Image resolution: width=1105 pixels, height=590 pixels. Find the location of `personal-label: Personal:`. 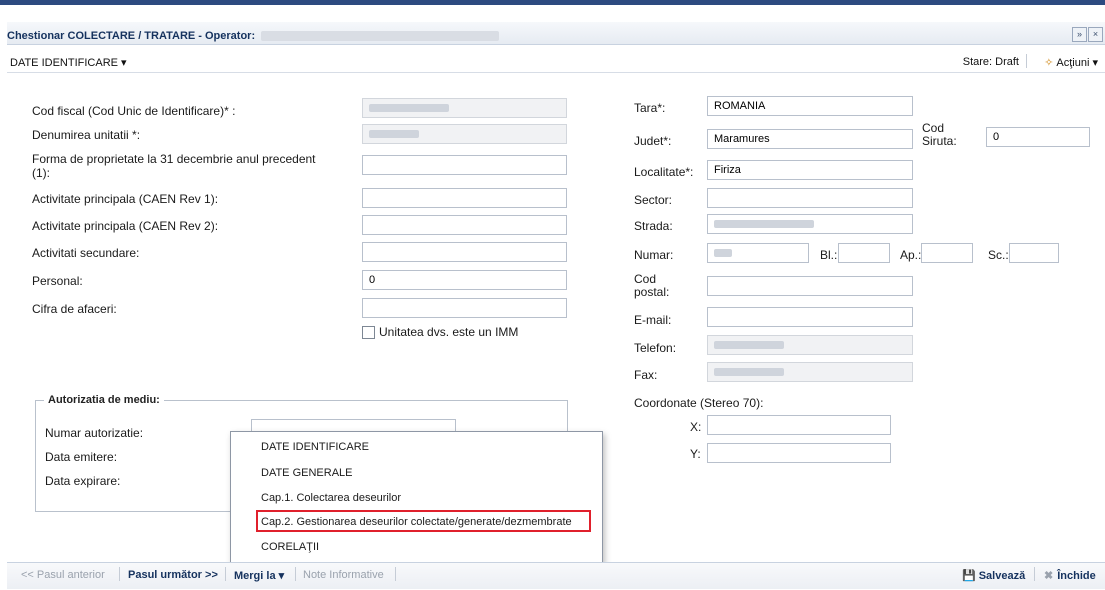

personal-label: Personal: is located at coordinates (57, 281).